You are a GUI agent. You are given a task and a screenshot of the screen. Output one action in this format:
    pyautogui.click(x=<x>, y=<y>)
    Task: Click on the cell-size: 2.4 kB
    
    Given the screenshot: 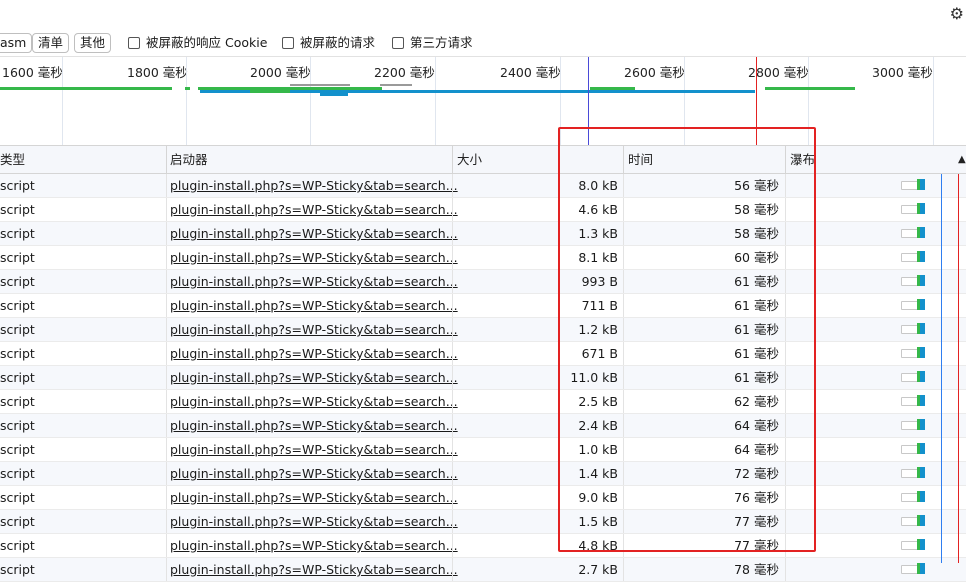 What is the action you would take?
    pyautogui.click(x=598, y=425)
    